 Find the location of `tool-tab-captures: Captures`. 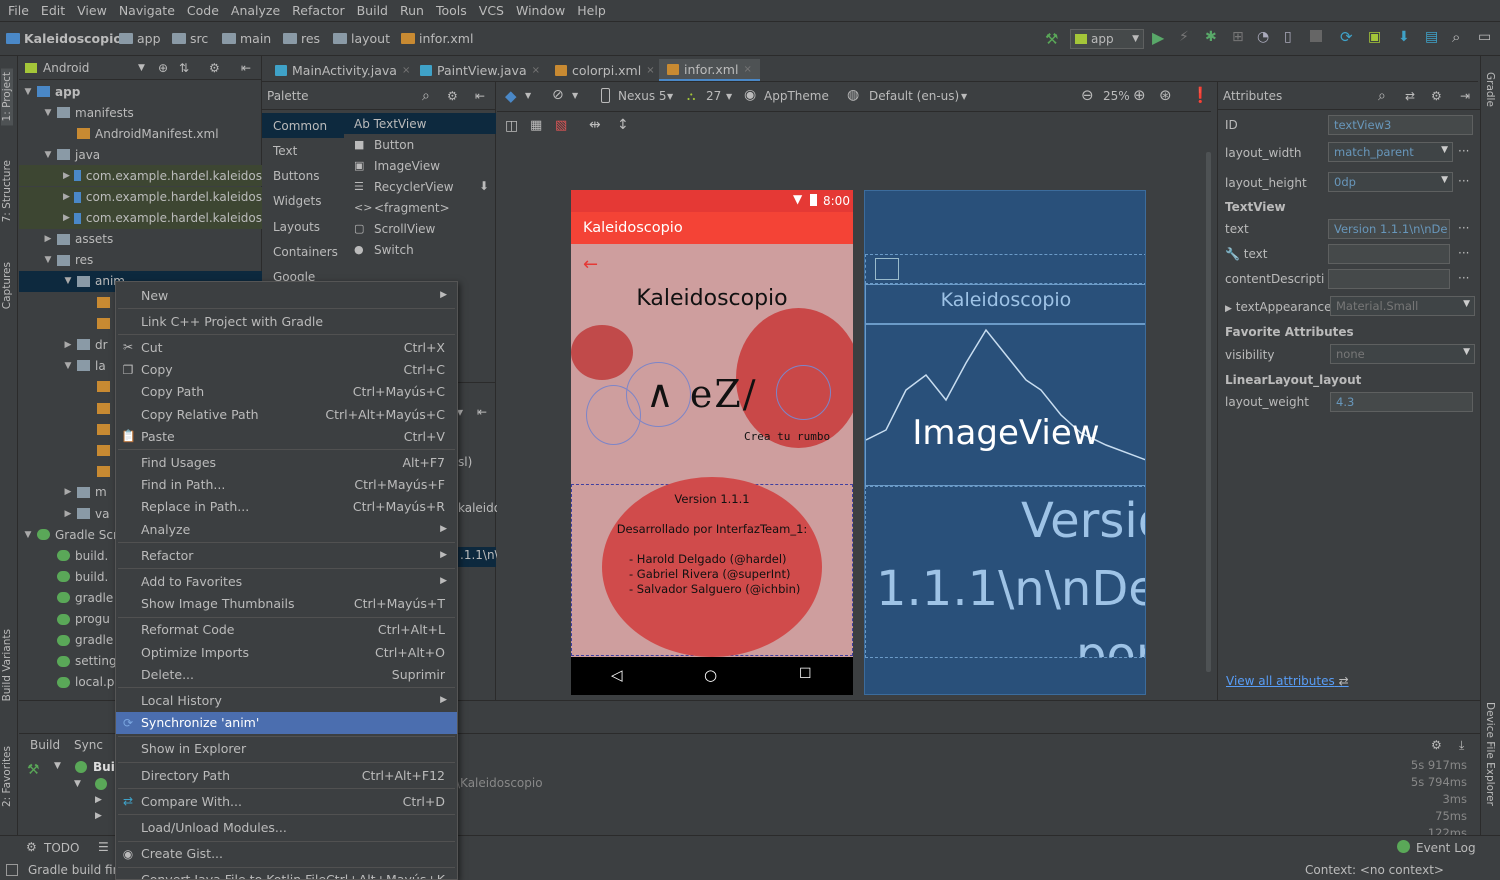

tool-tab-captures: Captures is located at coordinates (7, 285).